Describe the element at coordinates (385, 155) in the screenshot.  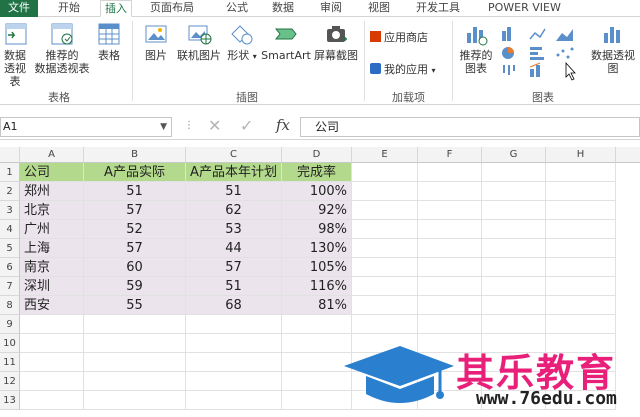
I see `column-header: E` at that location.